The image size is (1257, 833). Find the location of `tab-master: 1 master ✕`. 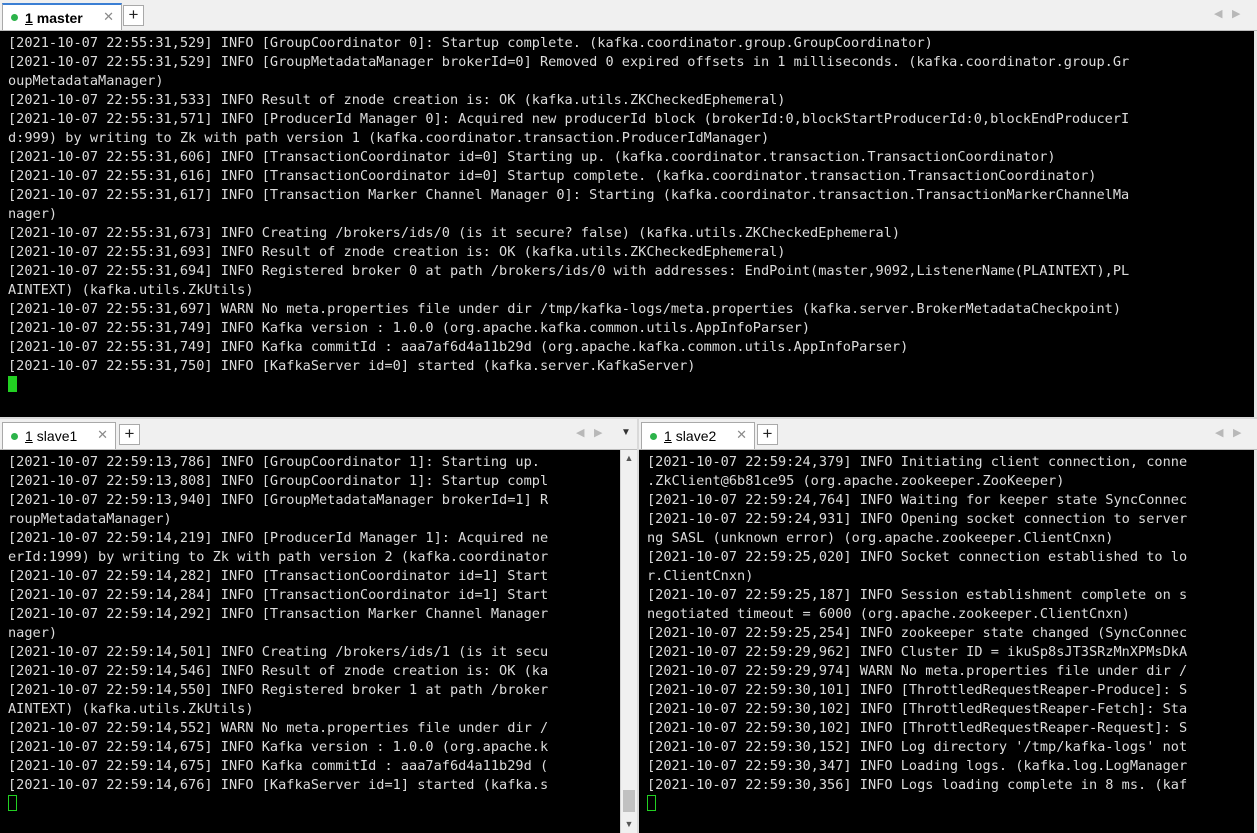

tab-master: 1 master ✕ is located at coordinates (62, 16).